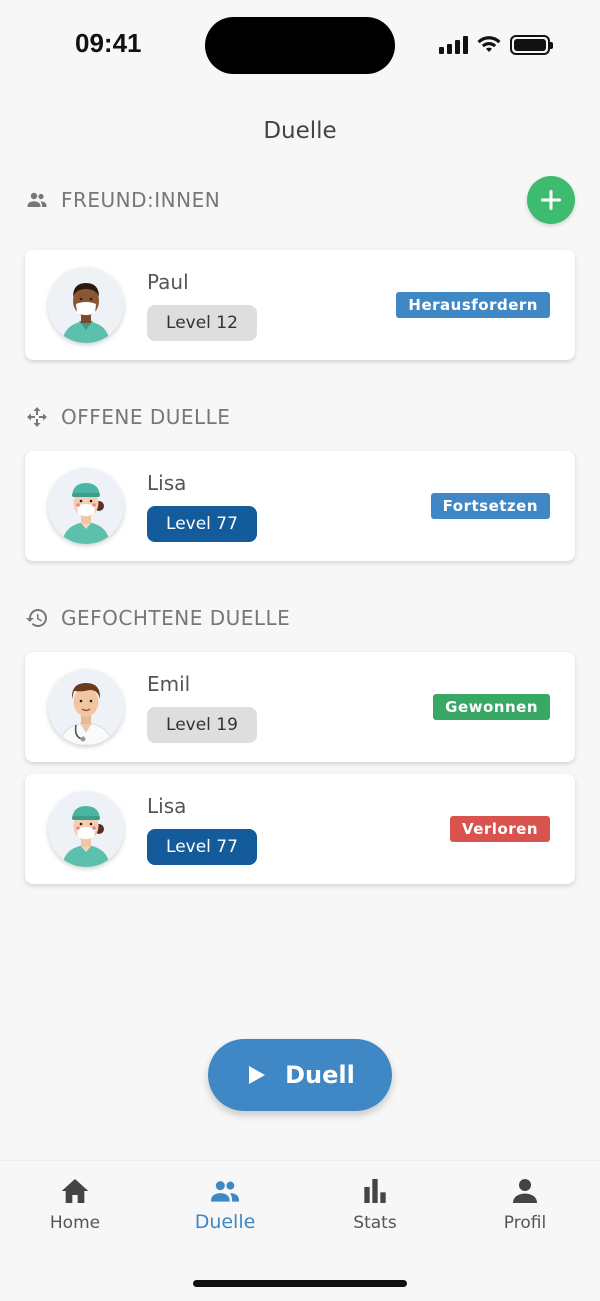 This screenshot has width=600, height=1301. Describe the element at coordinates (202, 323) in the screenshot. I see `level-badge: Level 12` at that location.